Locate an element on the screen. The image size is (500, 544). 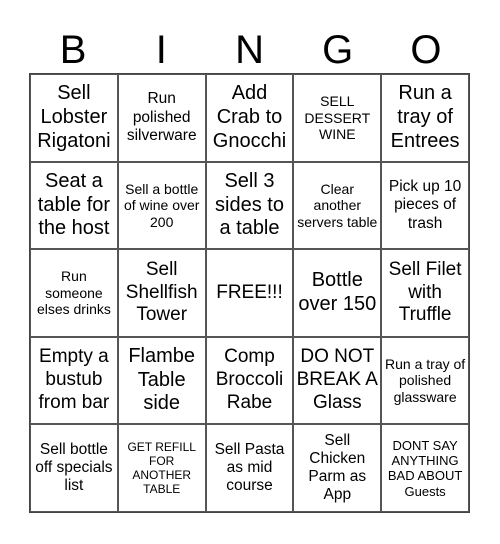
bingo-cell: Clear another servers table is located at coordinates (337, 205).